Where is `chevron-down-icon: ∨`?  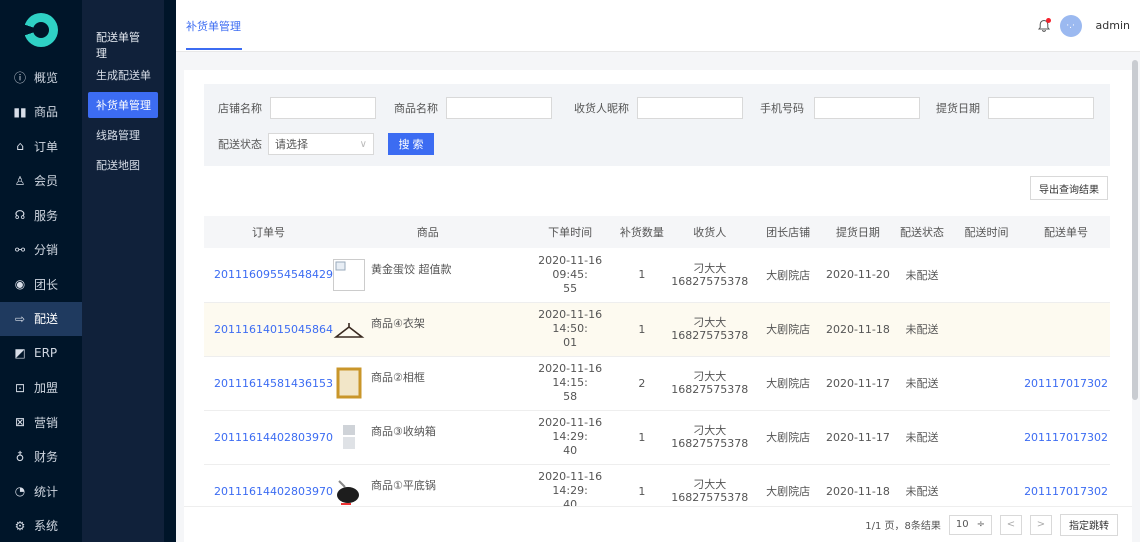 chevron-down-icon: ∨ is located at coordinates (363, 144).